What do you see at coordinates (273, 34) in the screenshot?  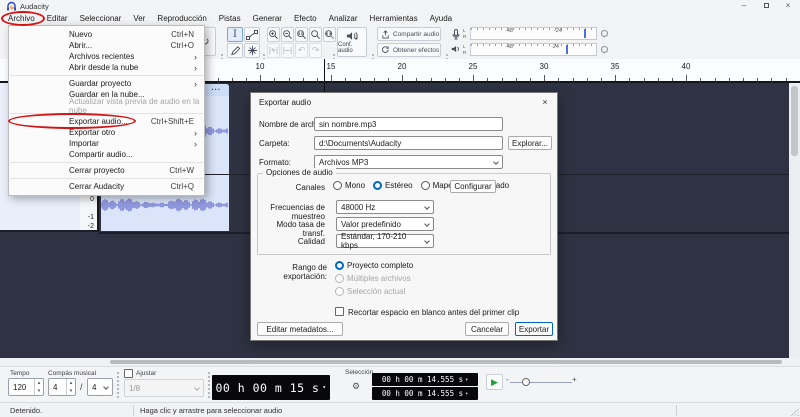 I see `zoom-in-button` at bounding box center [273, 34].